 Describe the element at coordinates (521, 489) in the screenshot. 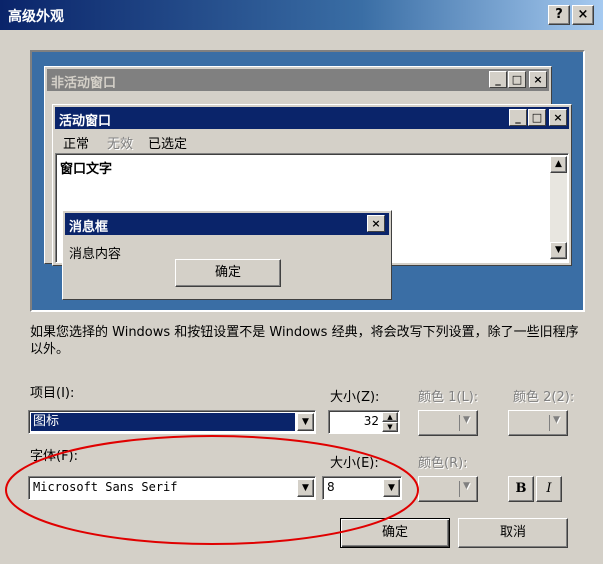

I see `bold-button: B` at that location.